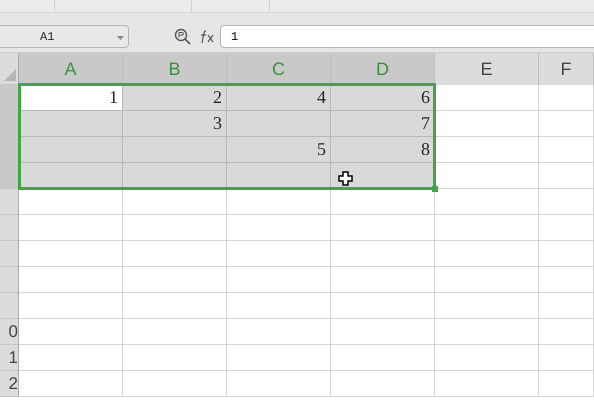  Describe the element at coordinates (64, 36) in the screenshot. I see `name-box: A1` at that location.